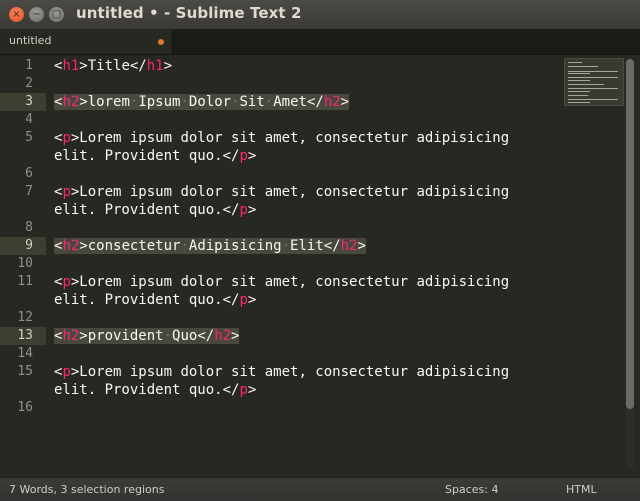 The image size is (640, 501). What do you see at coordinates (280, 120) in the screenshot?
I see `code-line: 4` at bounding box center [280, 120].